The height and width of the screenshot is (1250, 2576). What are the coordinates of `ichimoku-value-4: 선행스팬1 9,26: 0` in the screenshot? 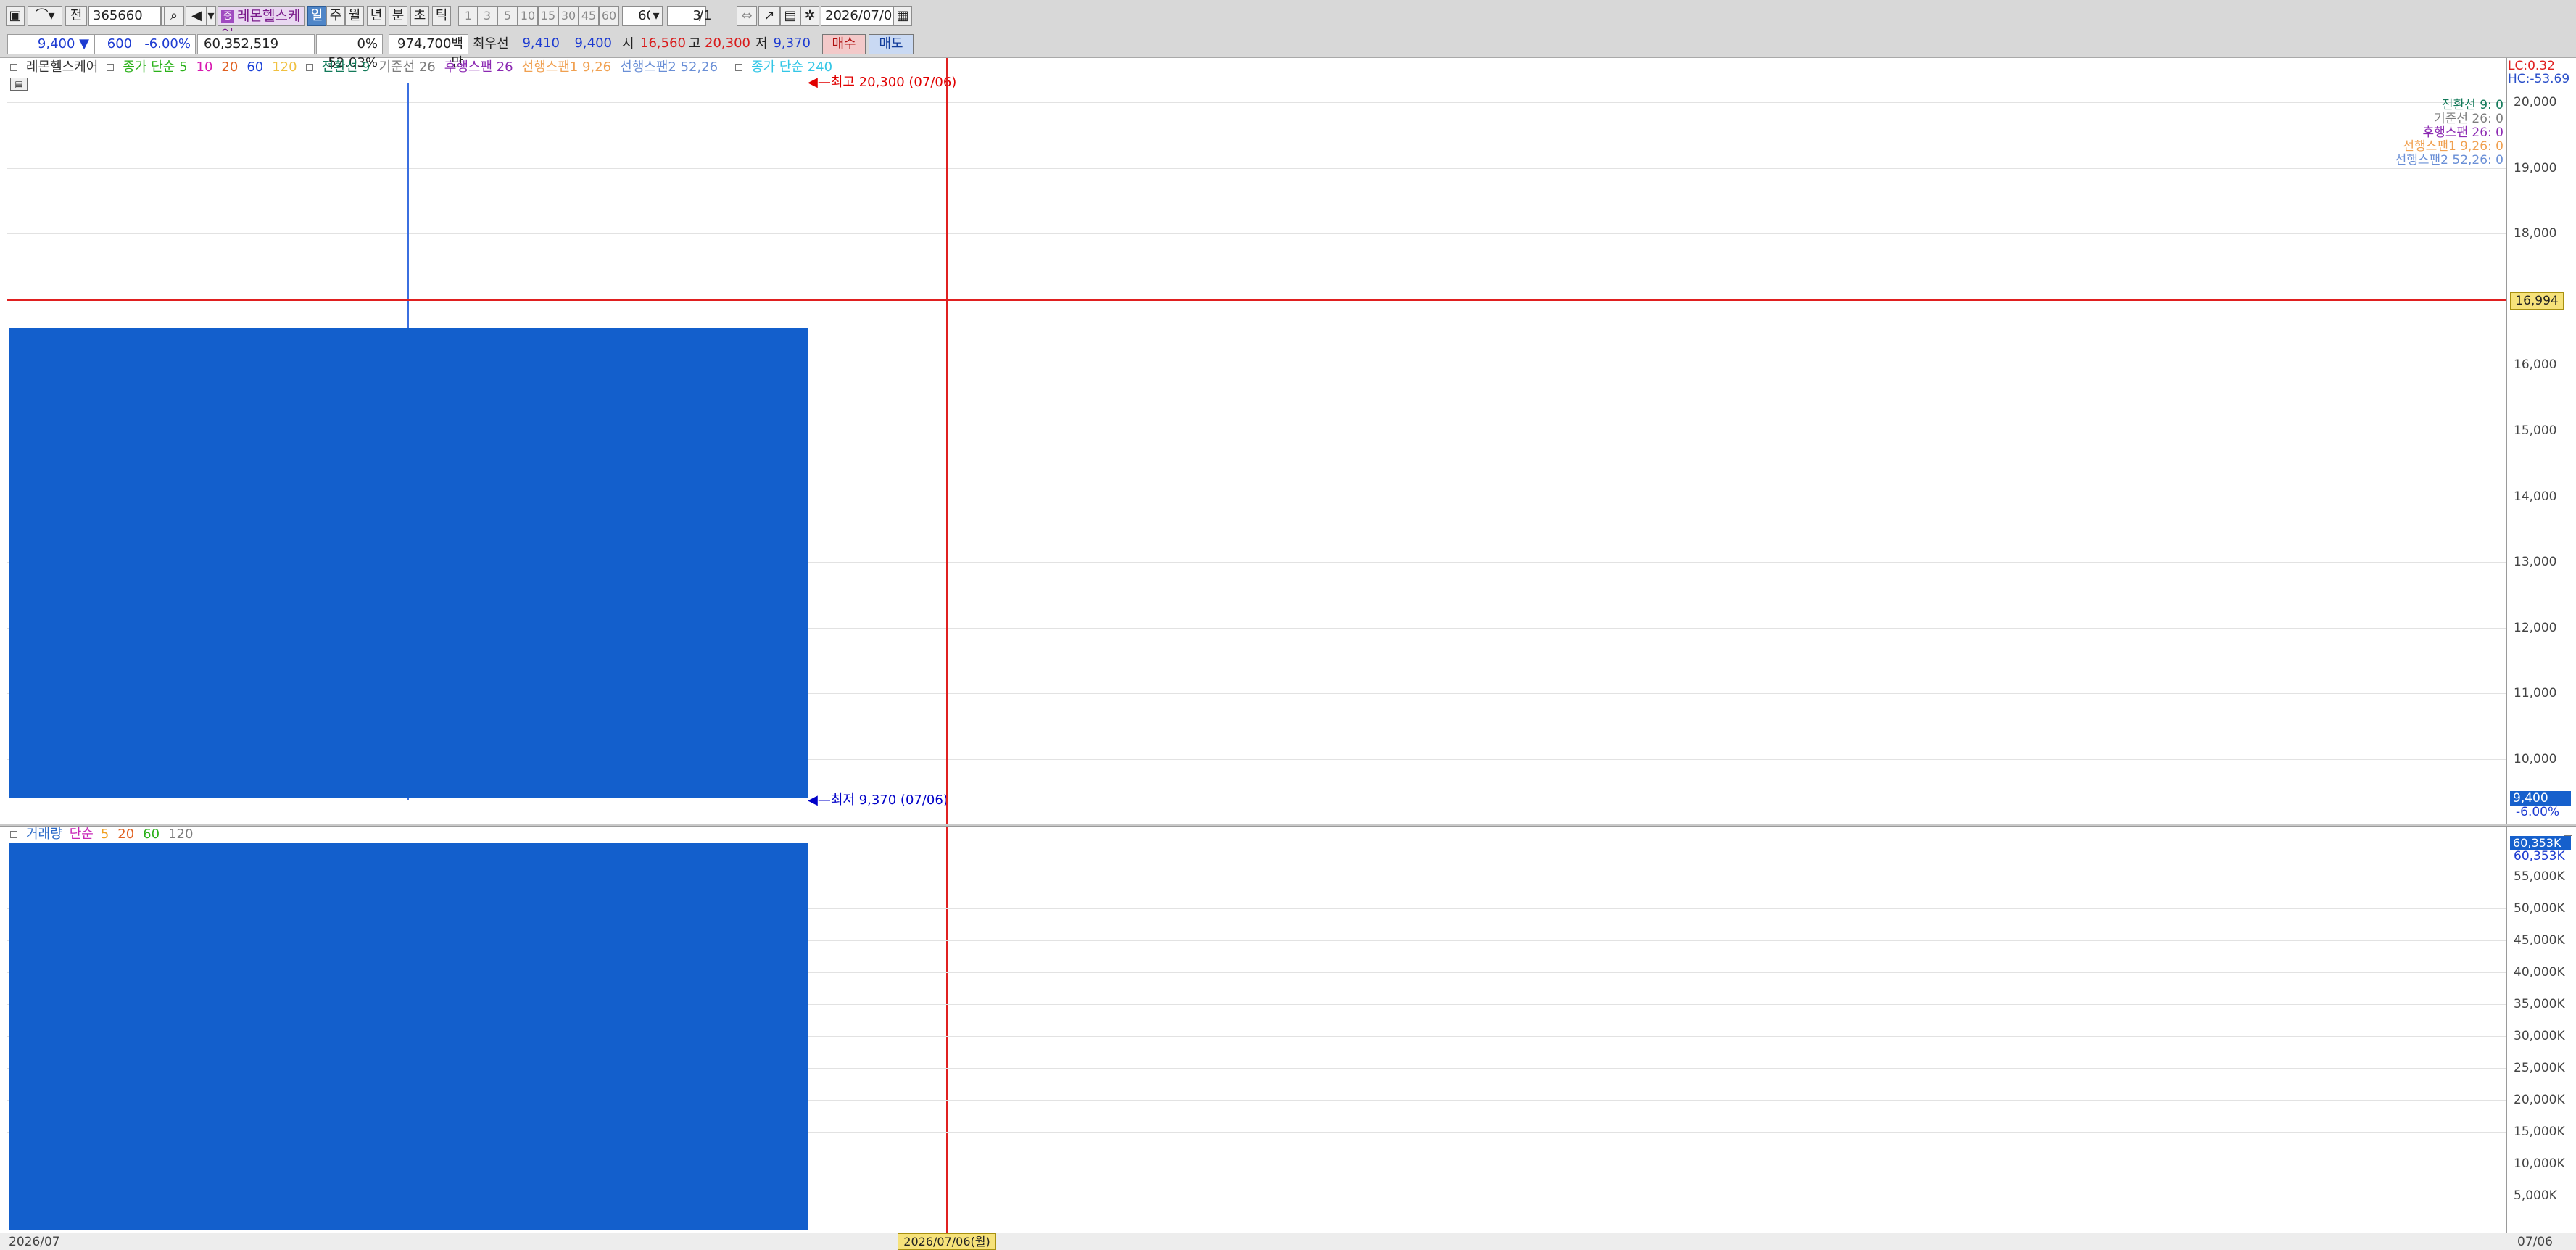 It's located at (2453, 146).